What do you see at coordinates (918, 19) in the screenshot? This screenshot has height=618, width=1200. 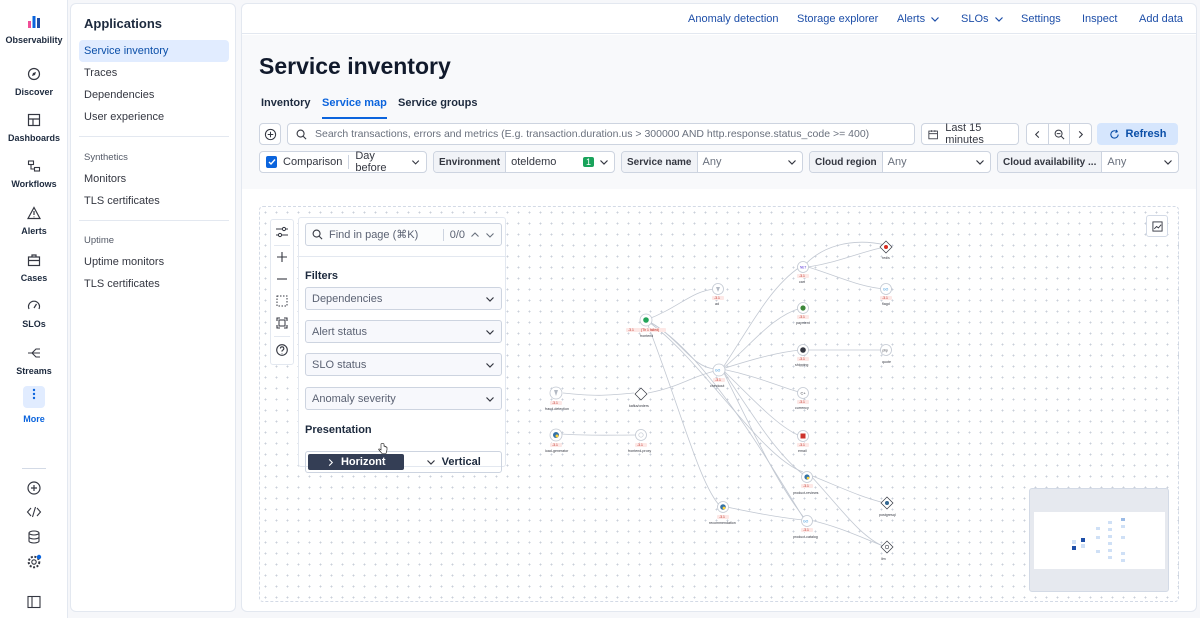 I see `alerts-menu: Alerts` at bounding box center [918, 19].